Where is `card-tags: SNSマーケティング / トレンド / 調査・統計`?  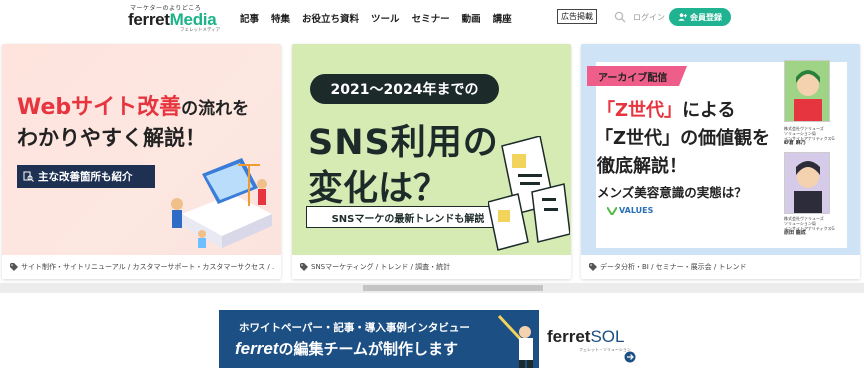 card-tags: SNSマーケティング / トレンド / 調査・統計 is located at coordinates (432, 267).